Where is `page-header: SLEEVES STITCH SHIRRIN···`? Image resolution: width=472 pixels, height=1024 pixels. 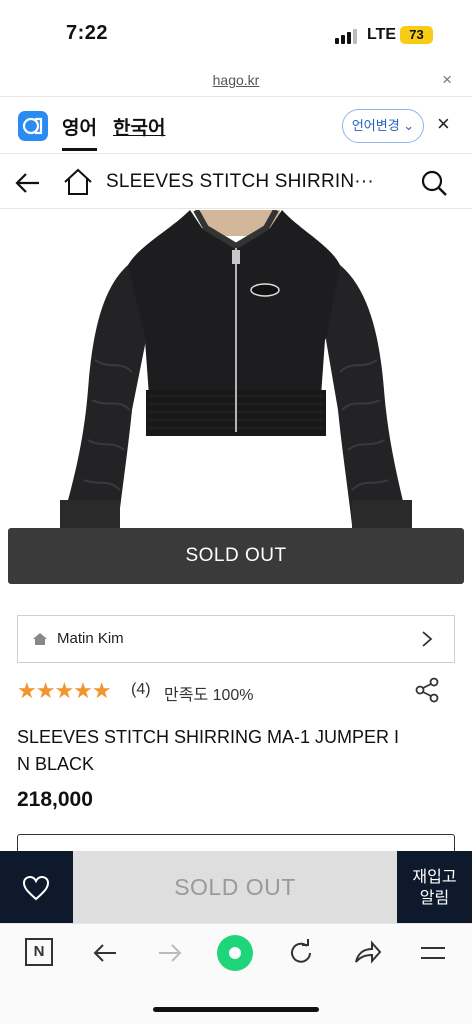 page-header: SLEEVES STITCH SHIRRIN··· is located at coordinates (236, 182).